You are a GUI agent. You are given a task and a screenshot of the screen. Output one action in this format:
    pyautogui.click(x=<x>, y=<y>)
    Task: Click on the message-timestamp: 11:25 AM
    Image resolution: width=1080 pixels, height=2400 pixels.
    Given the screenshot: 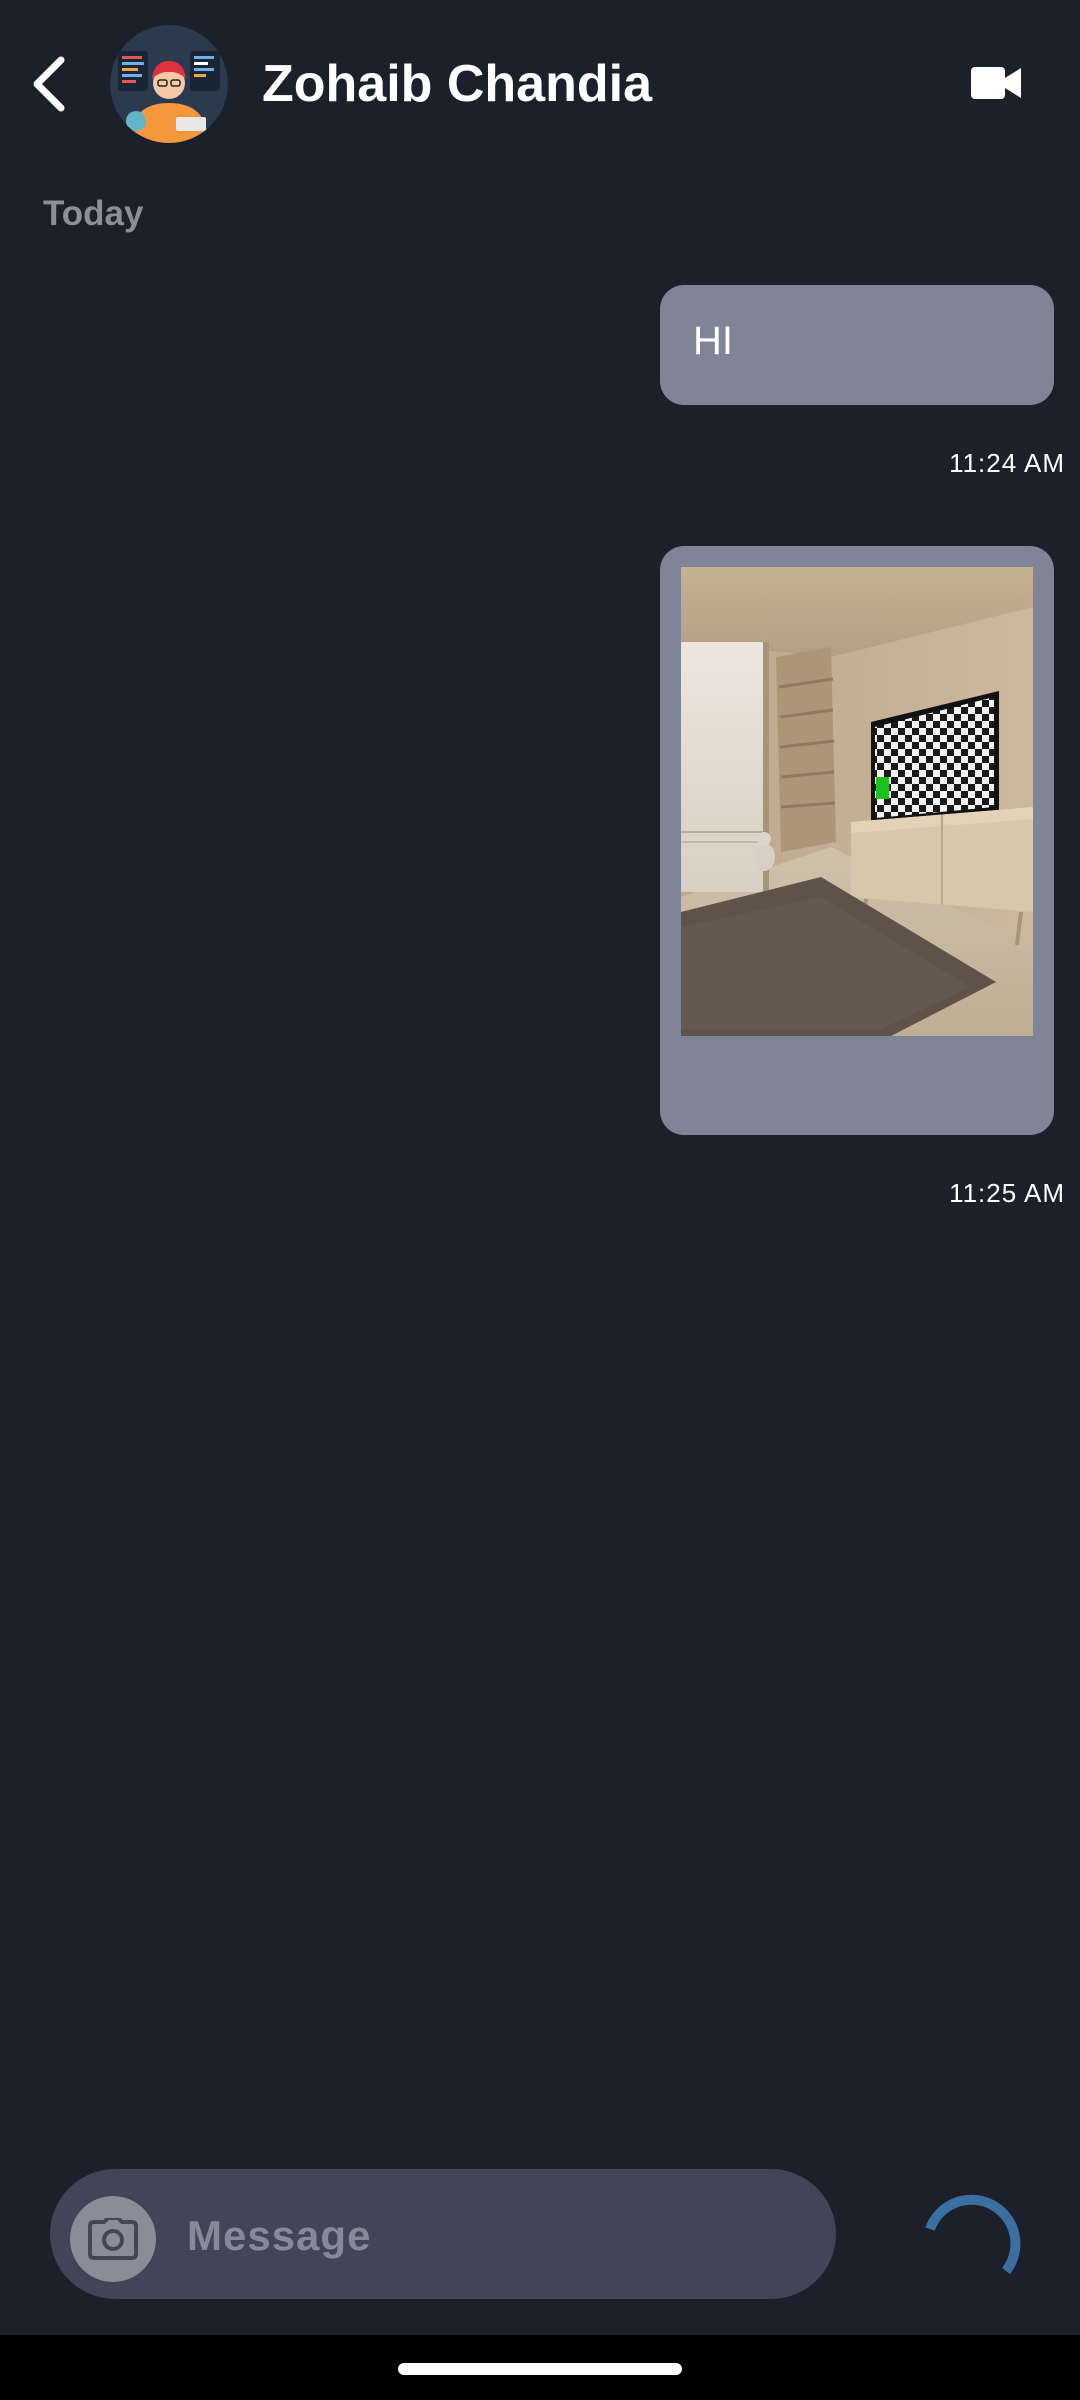 What is the action you would take?
    pyautogui.click(x=1007, y=1193)
    